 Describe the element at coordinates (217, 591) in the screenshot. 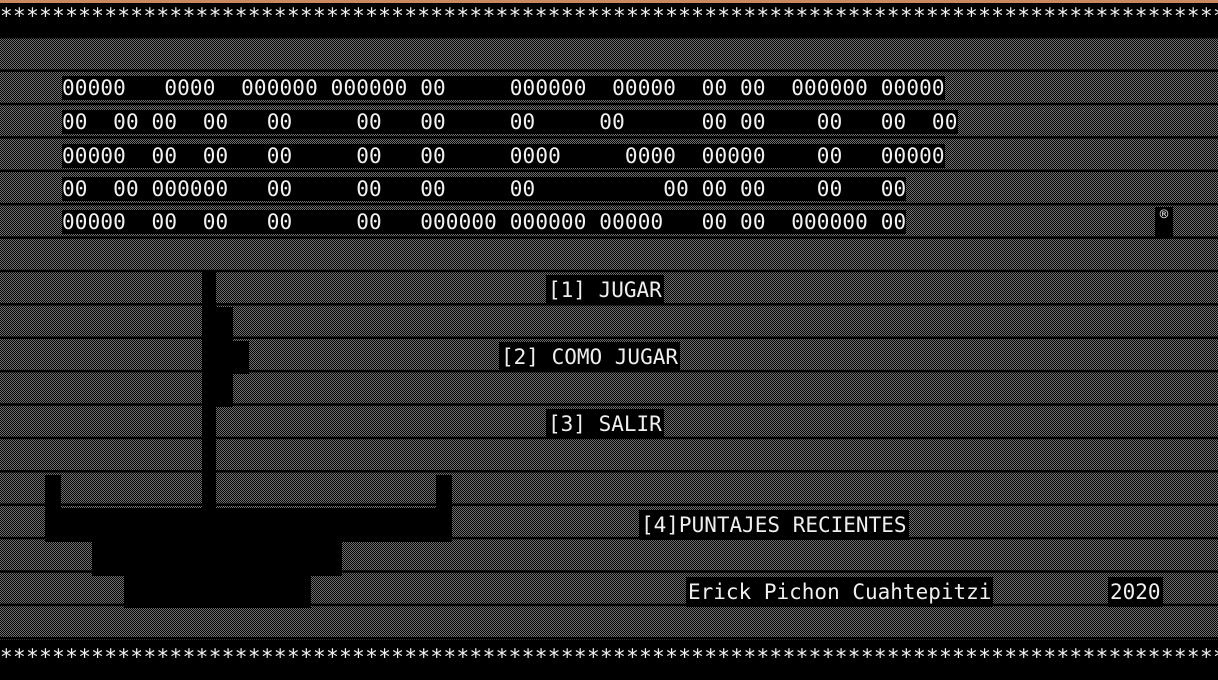

I see `ship-hull-bottom` at that location.